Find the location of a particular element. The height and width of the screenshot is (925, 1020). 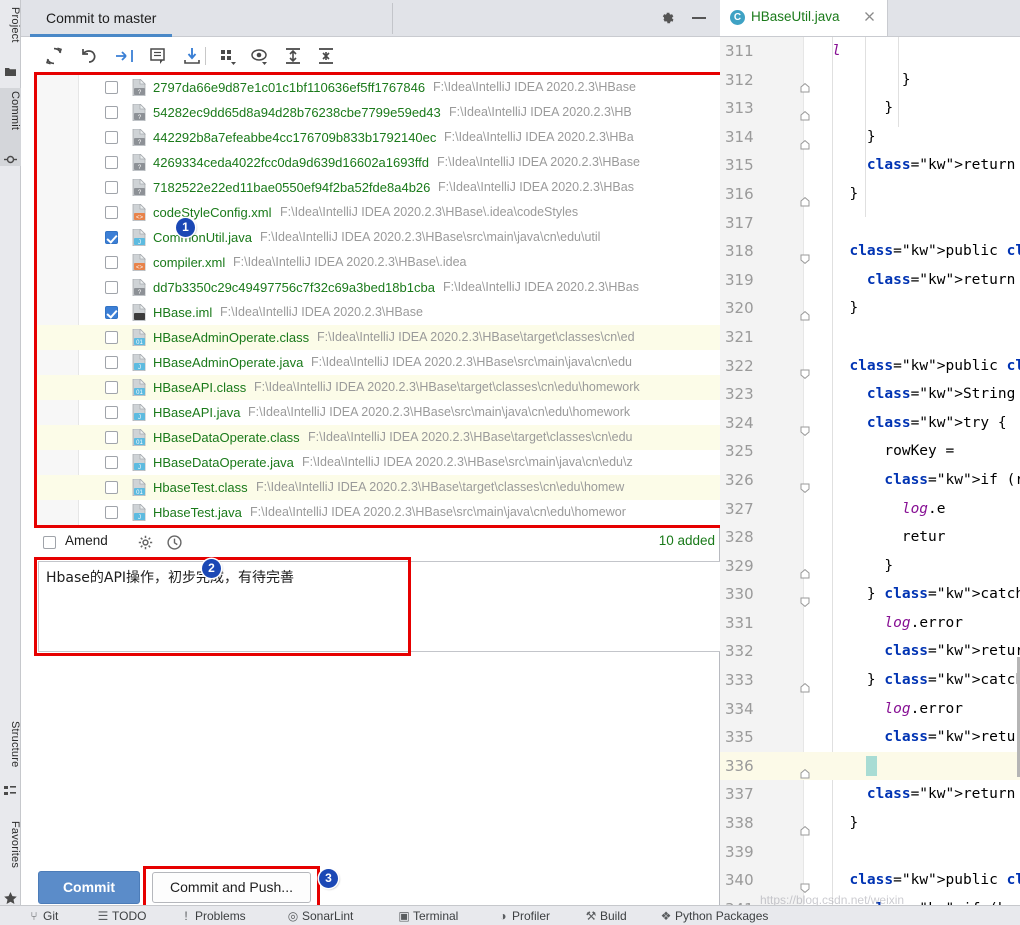

rail-item-label: Favorites is located at coordinates (15, 845).